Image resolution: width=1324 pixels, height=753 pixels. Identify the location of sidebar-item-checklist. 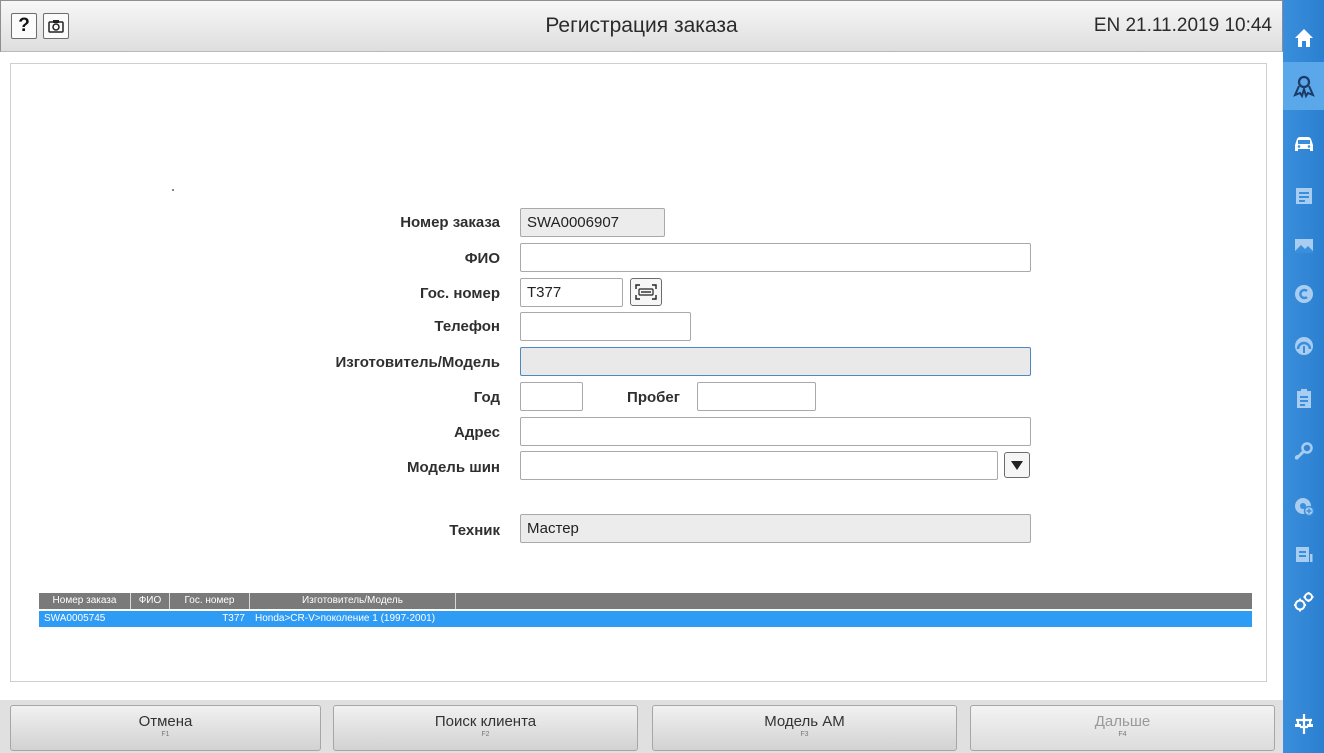
(1303, 399).